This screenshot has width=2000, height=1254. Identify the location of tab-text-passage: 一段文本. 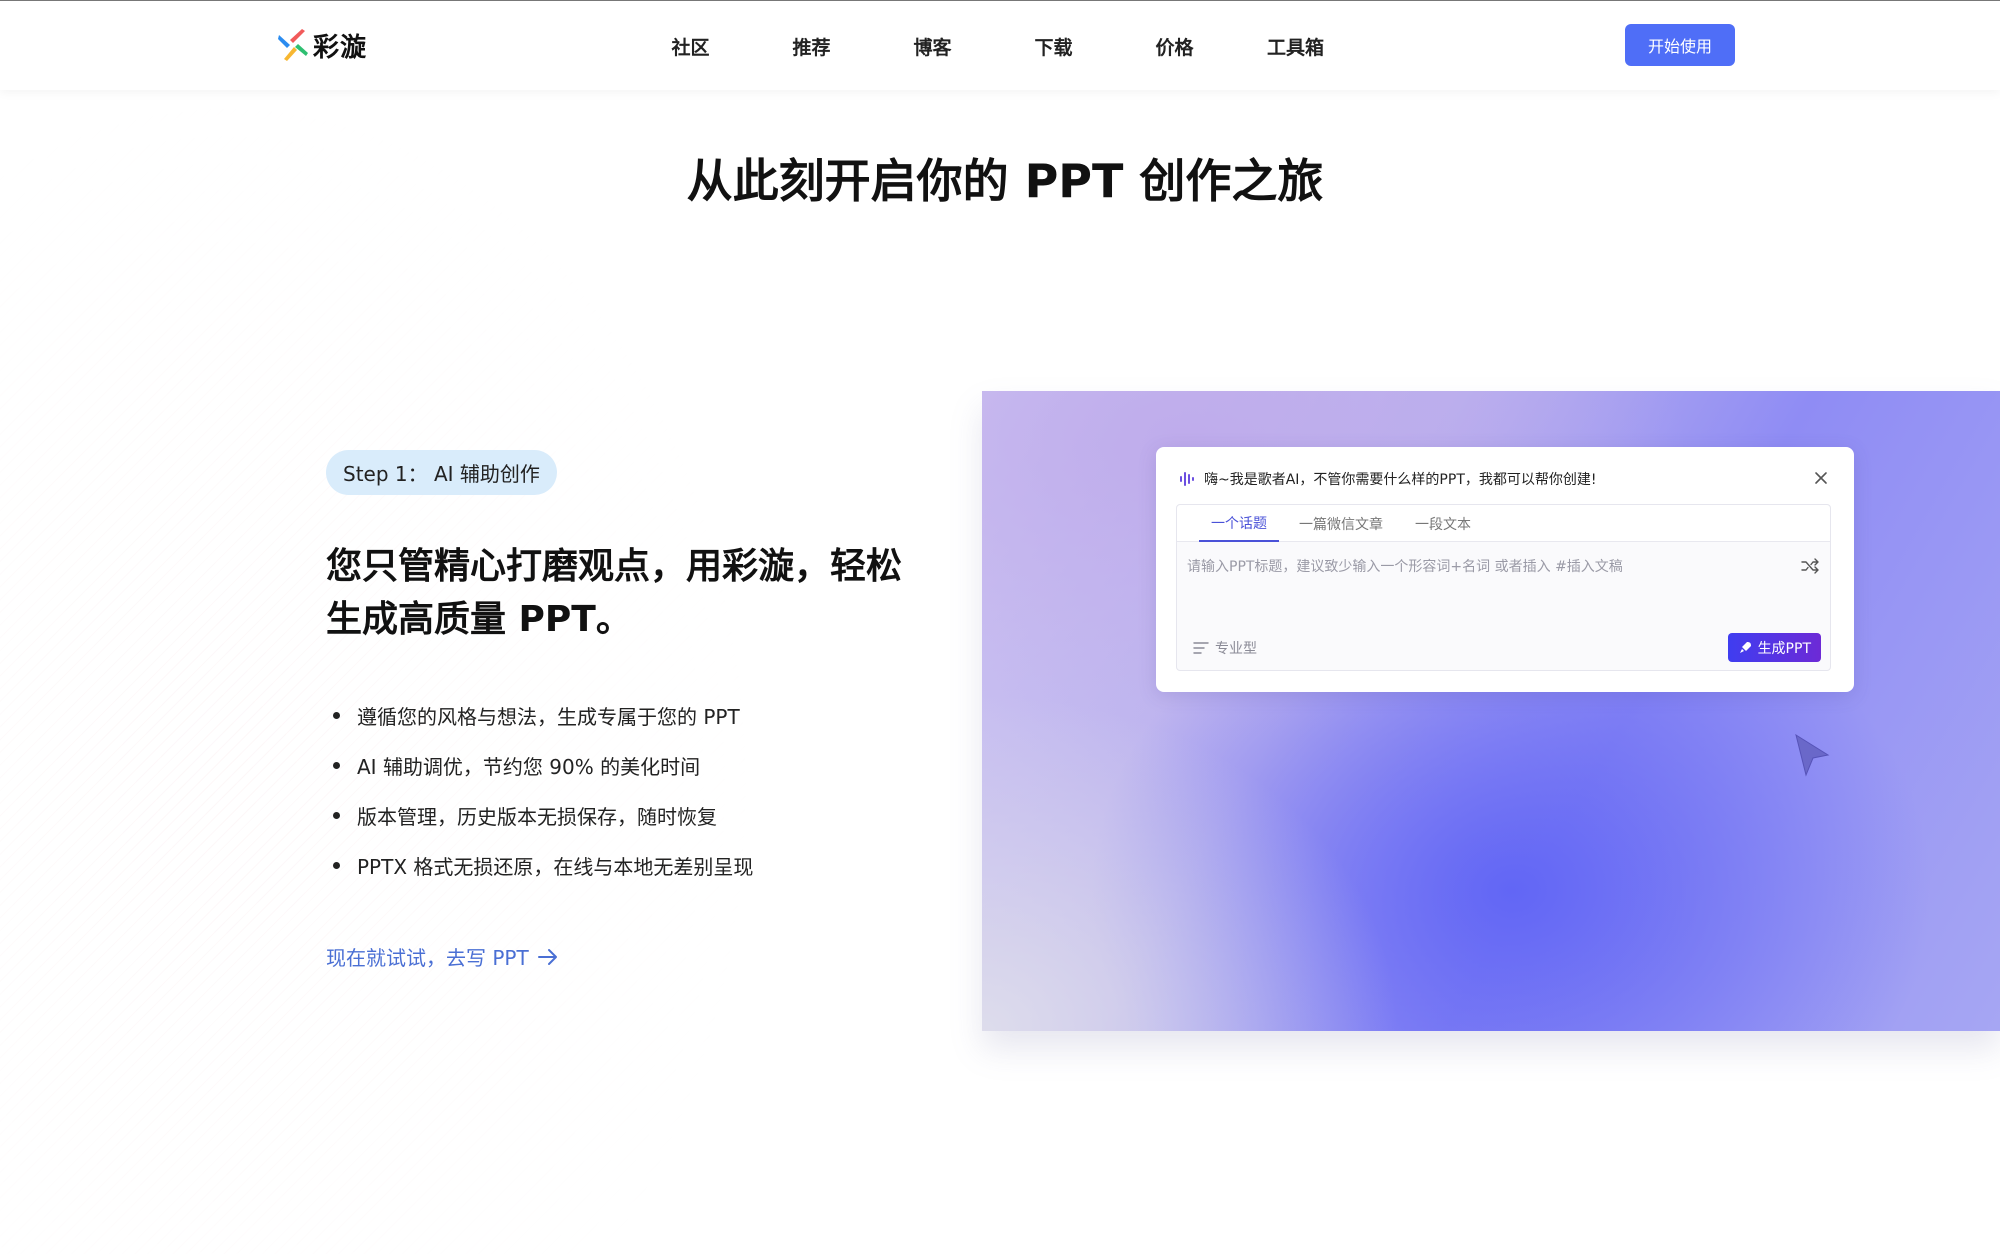
(1443, 523).